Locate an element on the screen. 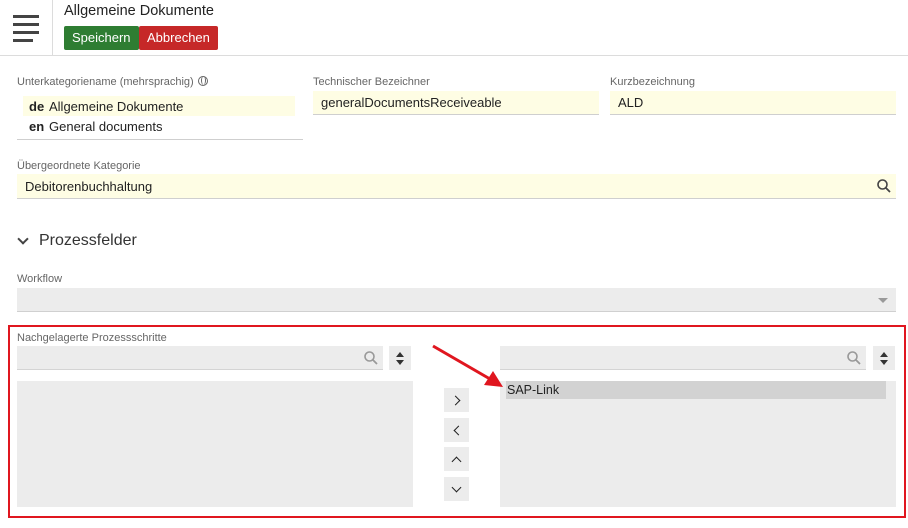  move-up-button is located at coordinates (456, 459).